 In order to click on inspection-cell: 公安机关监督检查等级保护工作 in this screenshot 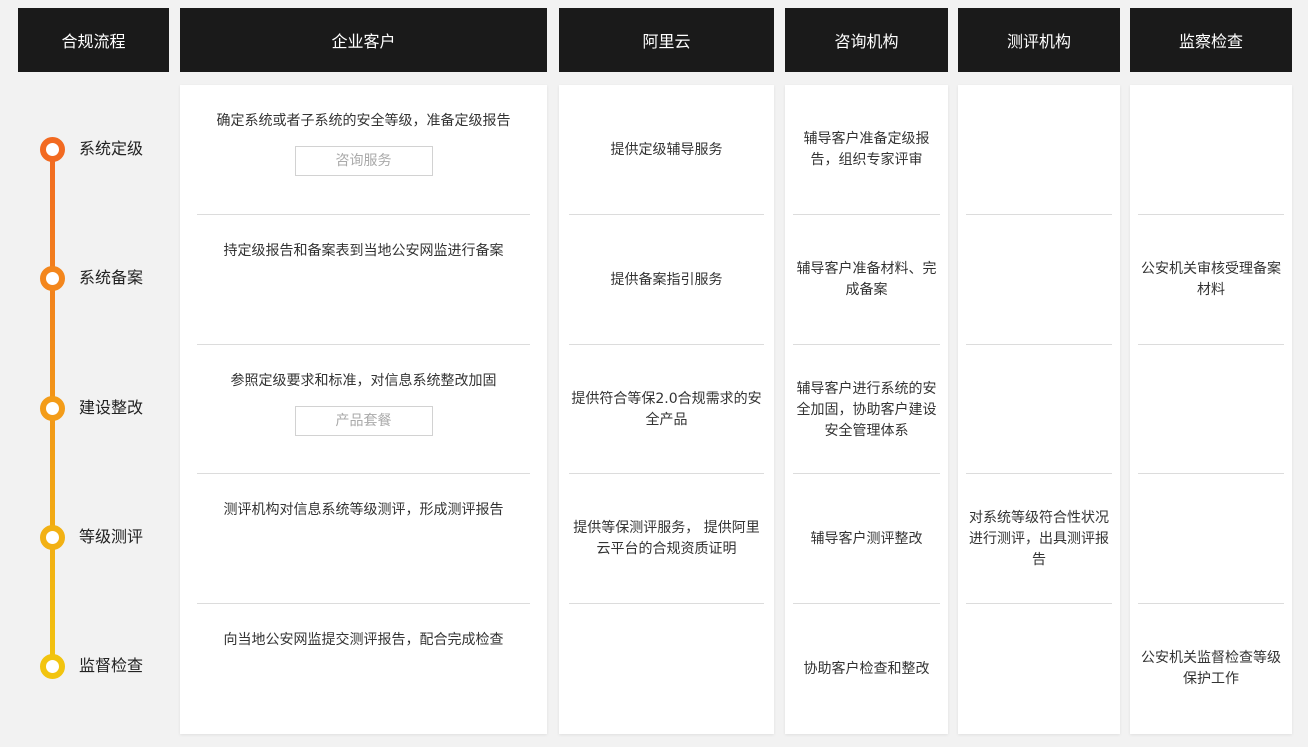, I will do `click(1211, 668)`.